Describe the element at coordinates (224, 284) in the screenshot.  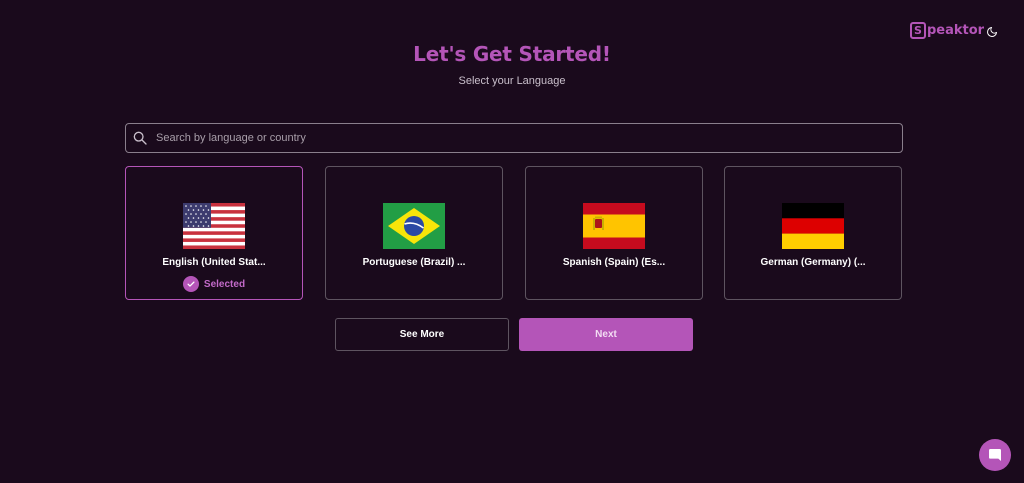
I see `selected-label: Selected` at that location.